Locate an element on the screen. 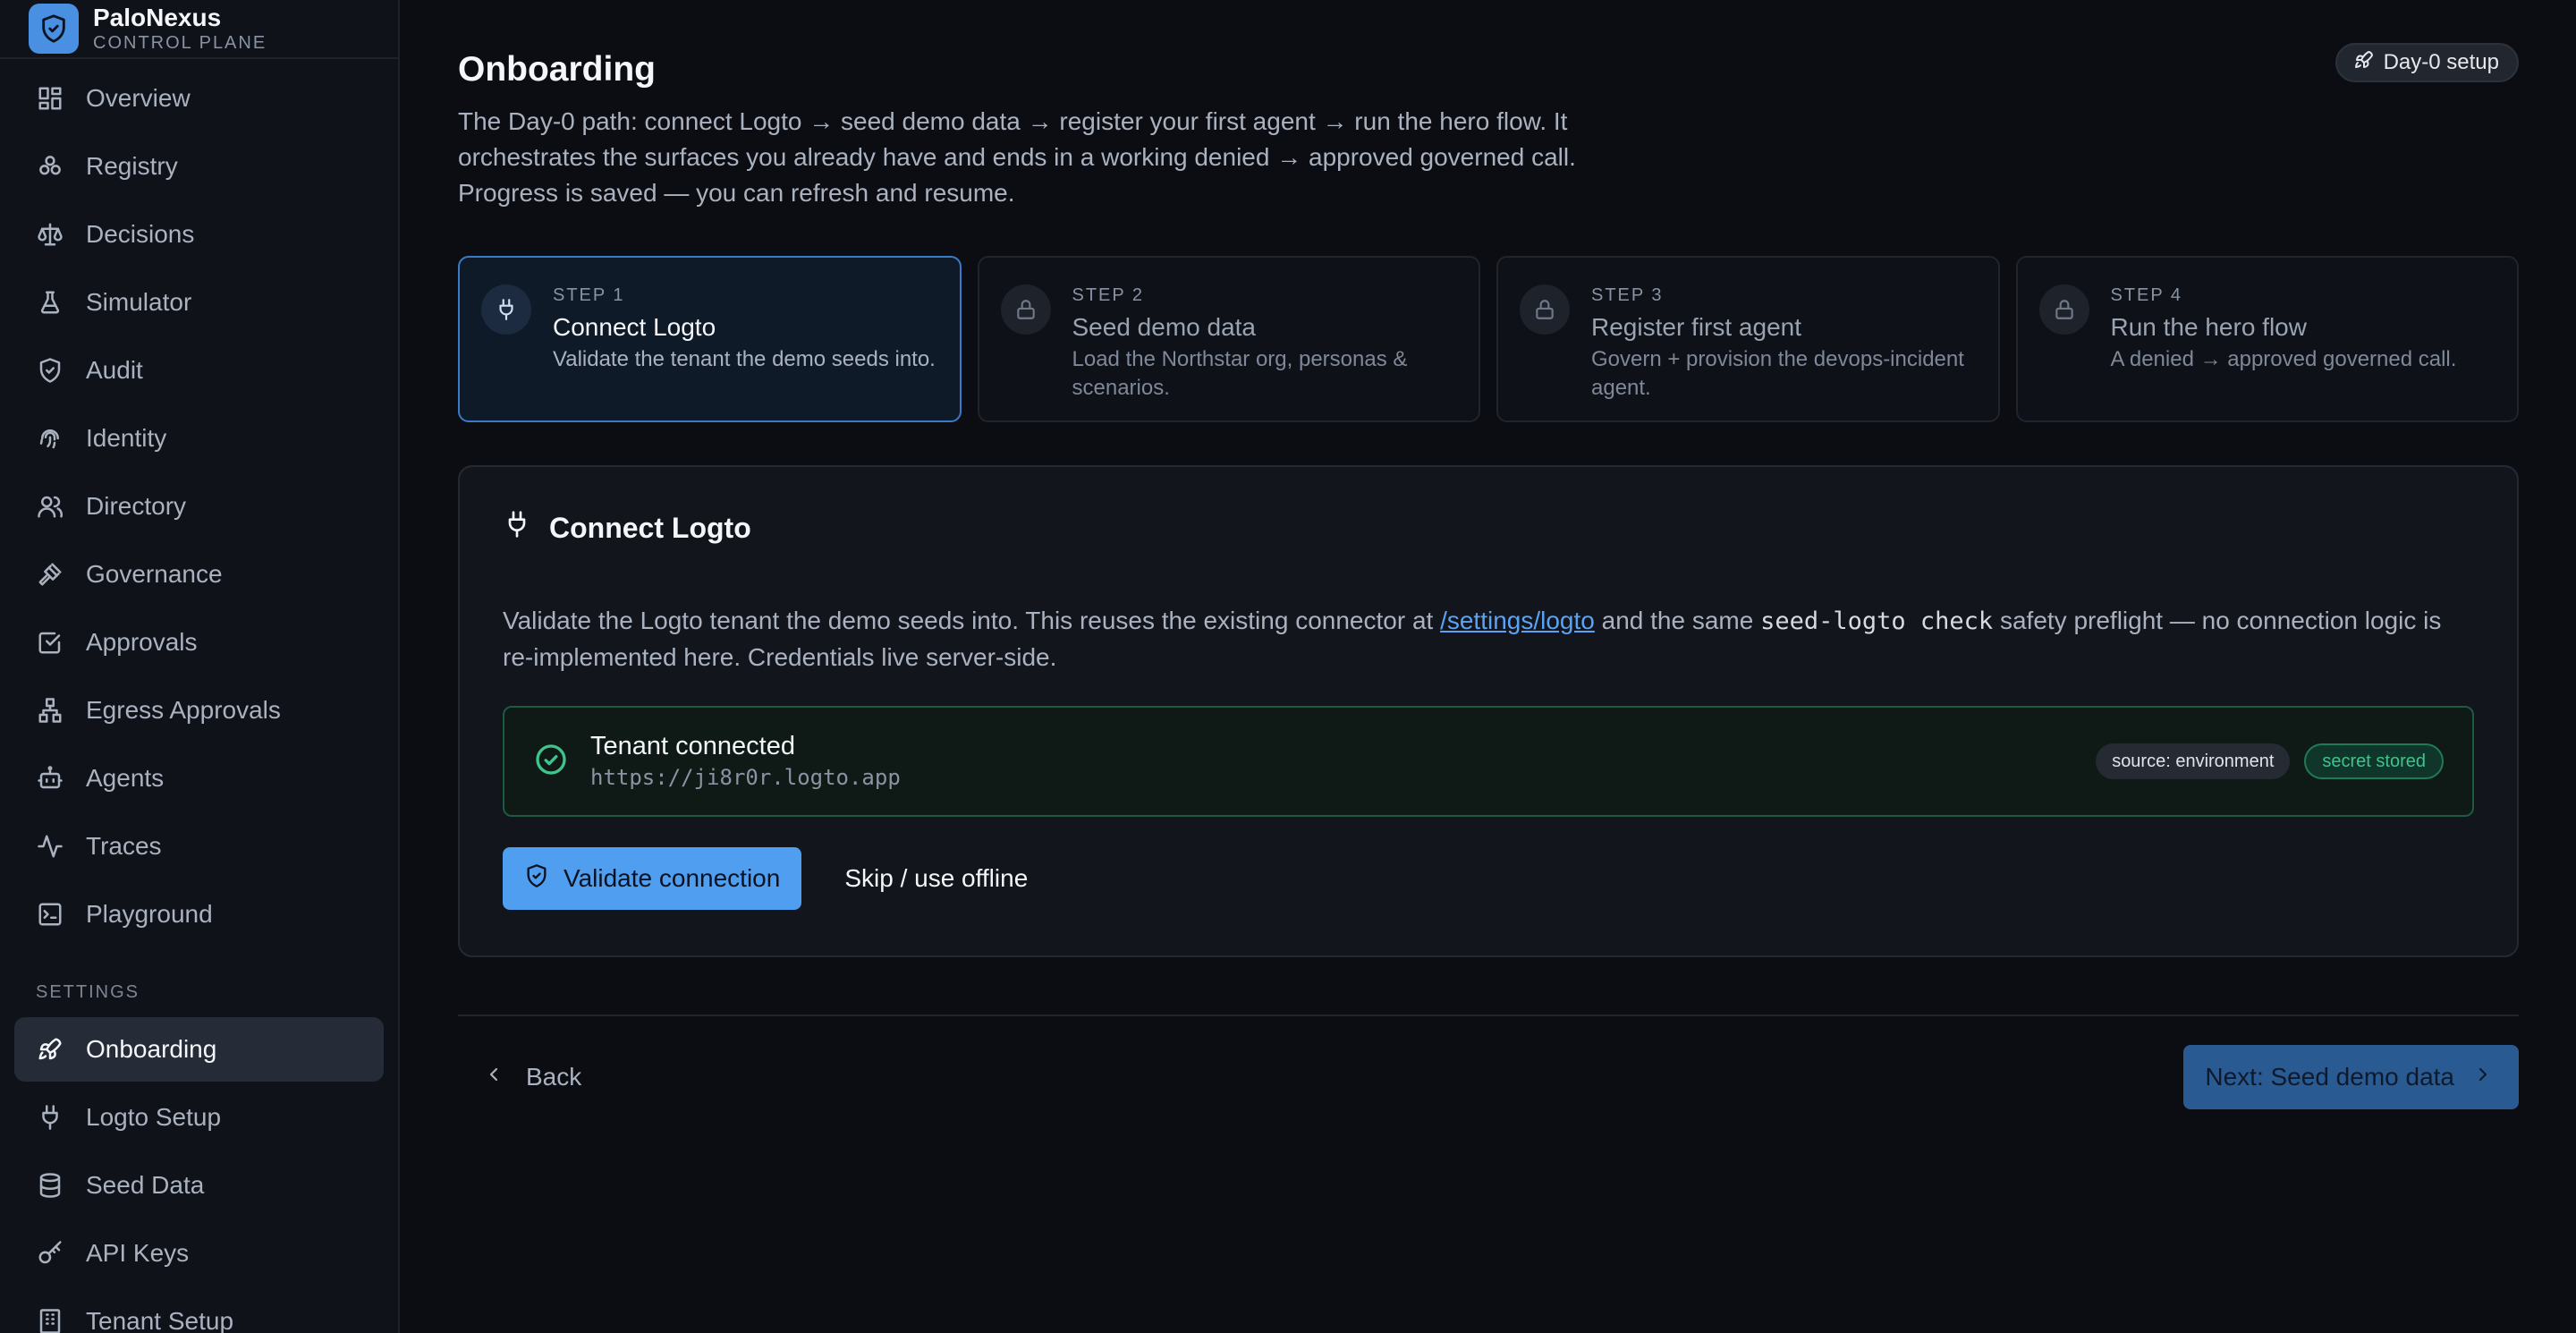  sidebar-item-tenant-setup: Tenant Setup is located at coordinates (199, 1311).